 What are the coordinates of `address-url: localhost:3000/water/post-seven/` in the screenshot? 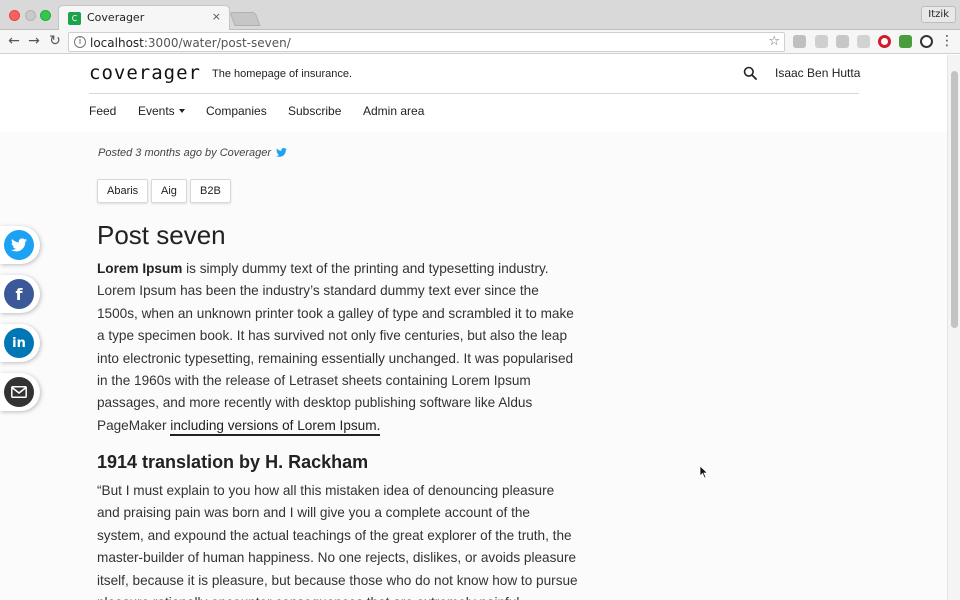 It's located at (190, 43).